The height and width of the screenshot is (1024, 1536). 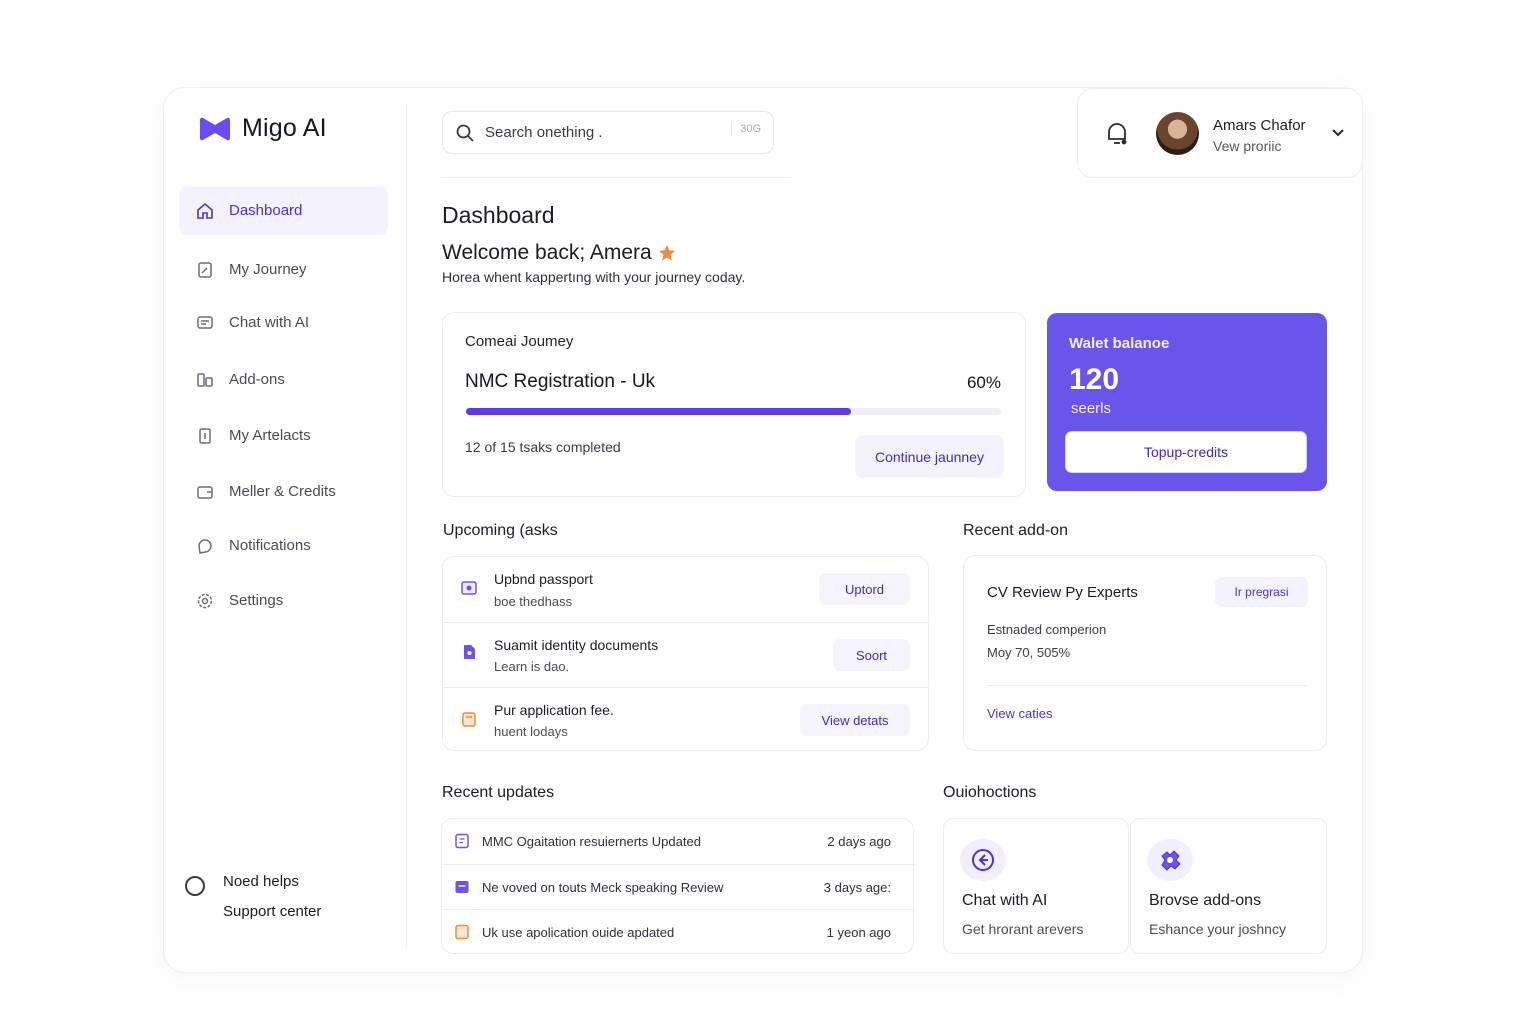 What do you see at coordinates (560, 381) in the screenshot?
I see `journey-title: NMC Registration - Uk` at bounding box center [560, 381].